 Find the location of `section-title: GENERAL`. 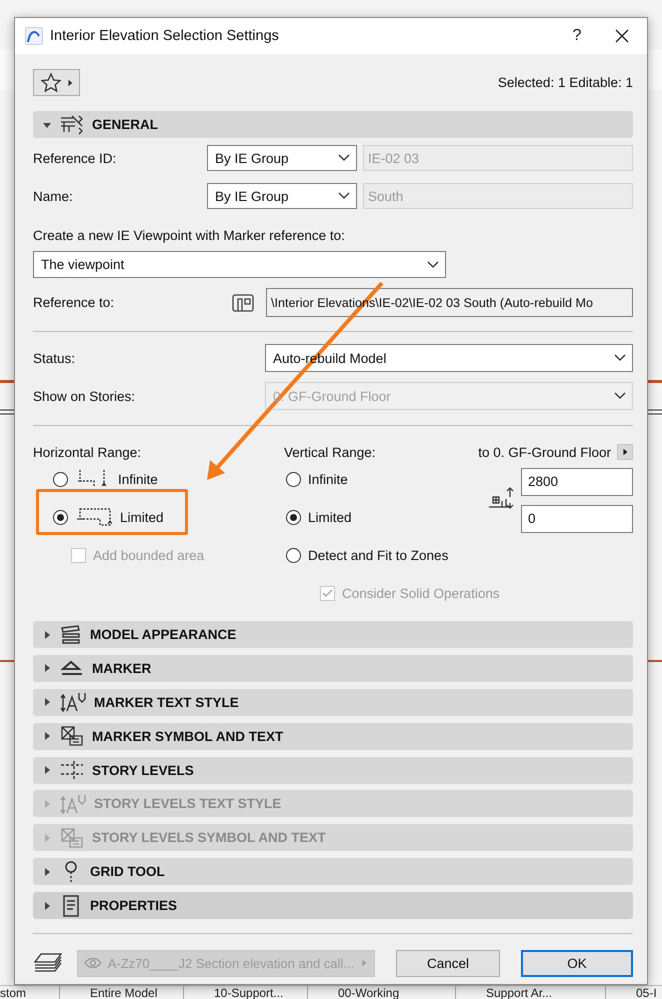

section-title: GENERAL is located at coordinates (125, 124).